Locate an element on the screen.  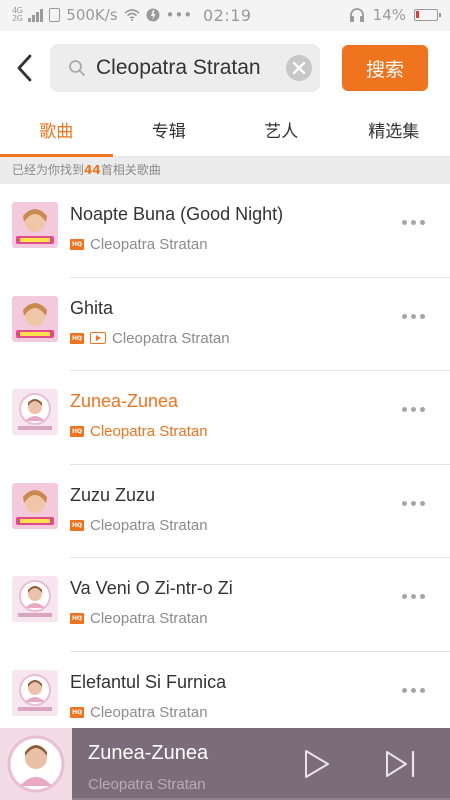
song-row: Ghita HQ Cleopatra Stratan is located at coordinates (225, 324).